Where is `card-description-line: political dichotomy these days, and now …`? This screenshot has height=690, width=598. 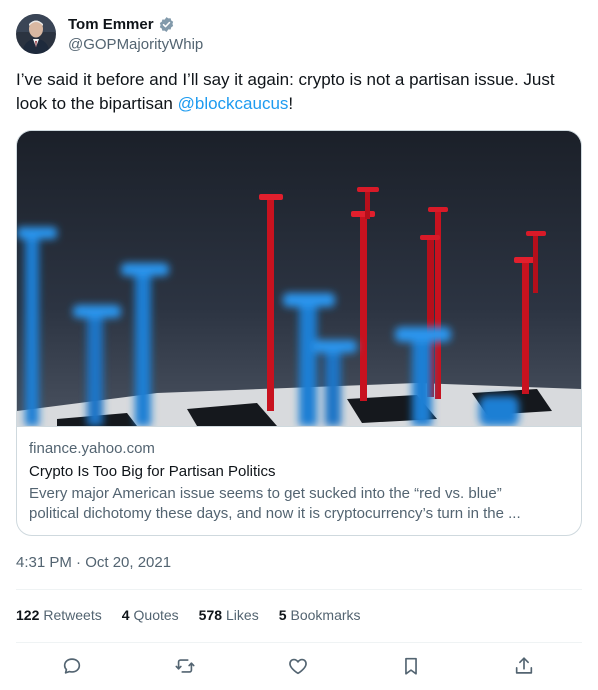 card-description-line: political dichotomy these days, and now … is located at coordinates (275, 513).